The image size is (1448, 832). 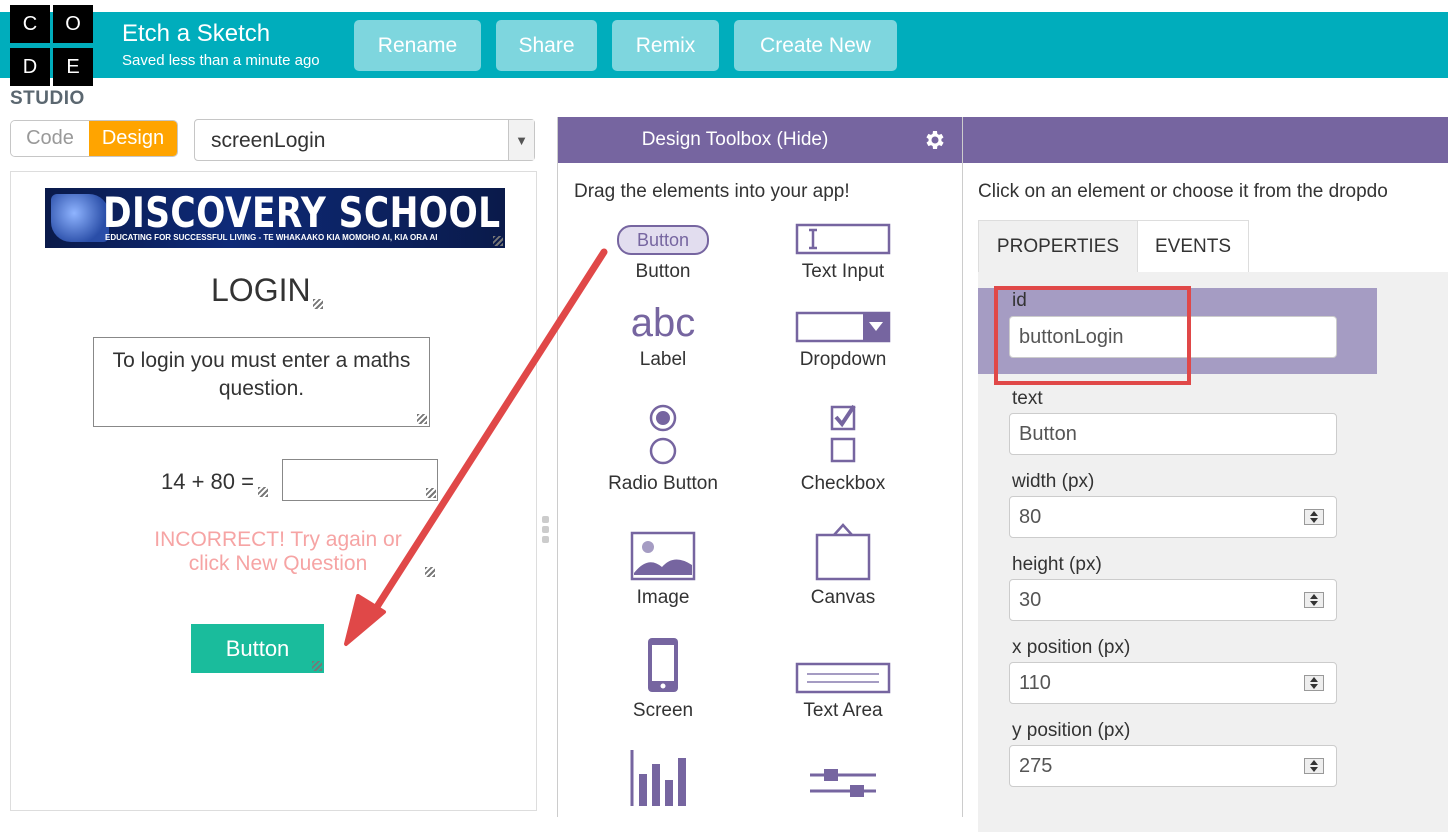 What do you see at coordinates (1058, 246) in the screenshot?
I see `tab-properties: PROPERTIES` at bounding box center [1058, 246].